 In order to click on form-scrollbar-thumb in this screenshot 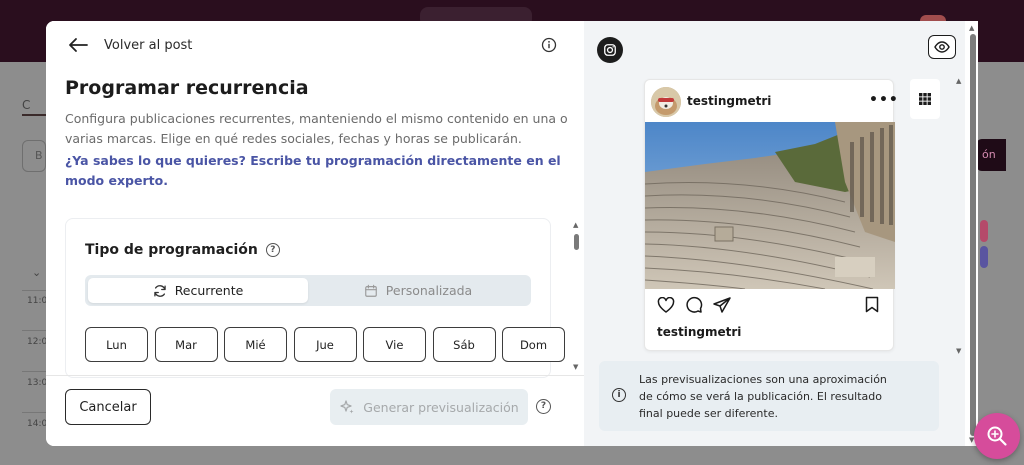, I will do `click(576, 242)`.